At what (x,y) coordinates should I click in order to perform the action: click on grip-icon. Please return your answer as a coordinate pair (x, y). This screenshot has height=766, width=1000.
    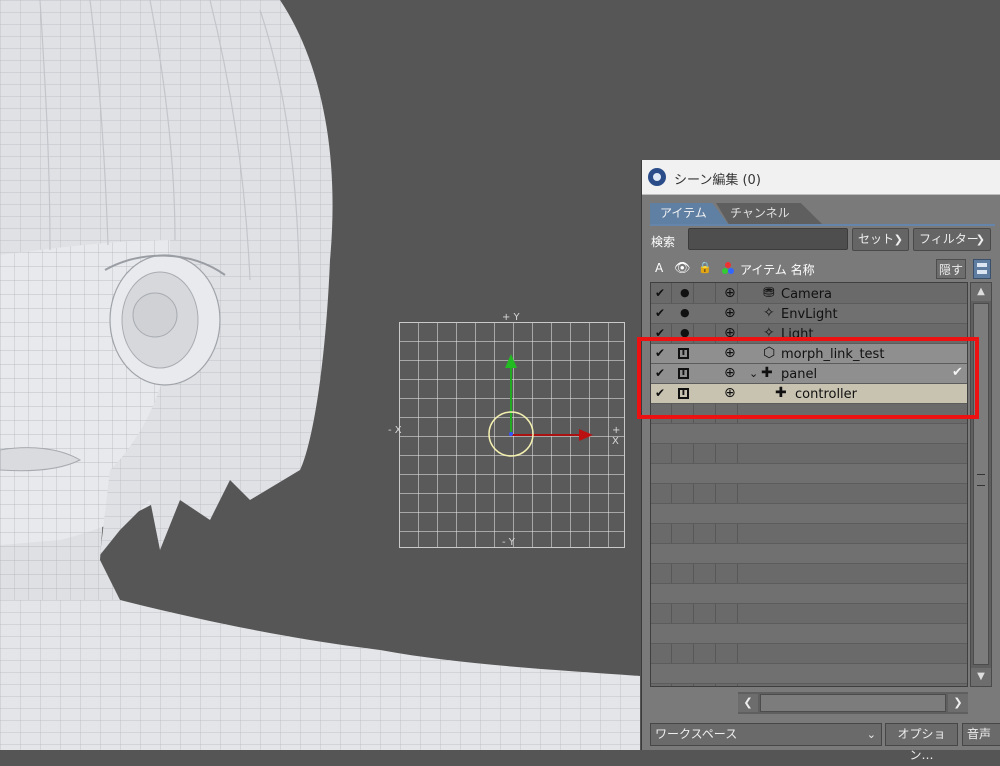
    Looking at the image, I should click on (981, 480).